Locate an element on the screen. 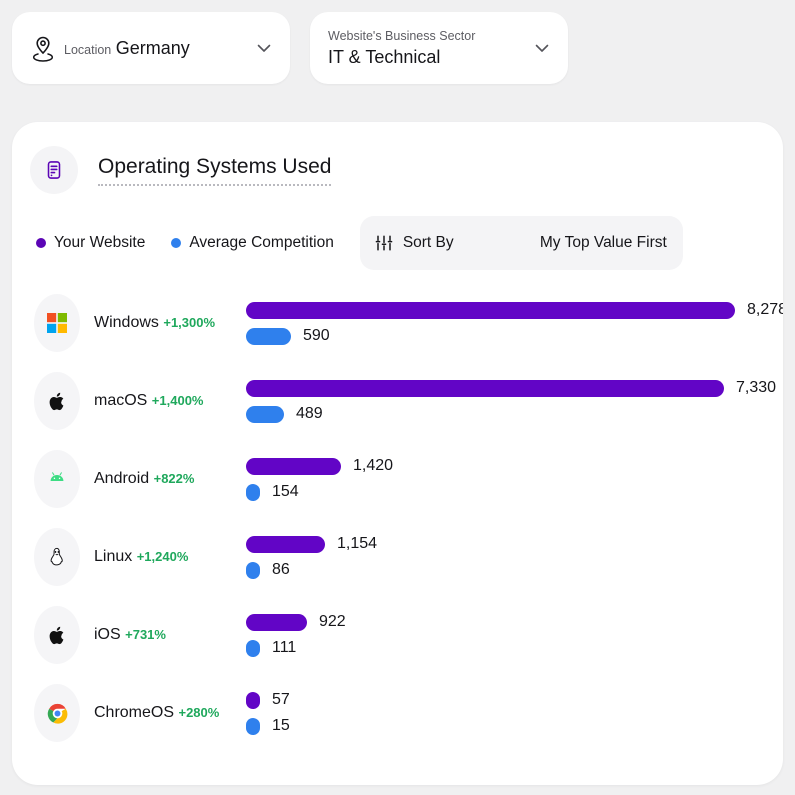 Image resolution: width=795 pixels, height=795 pixels. map-pin-icon is located at coordinates (43, 48).